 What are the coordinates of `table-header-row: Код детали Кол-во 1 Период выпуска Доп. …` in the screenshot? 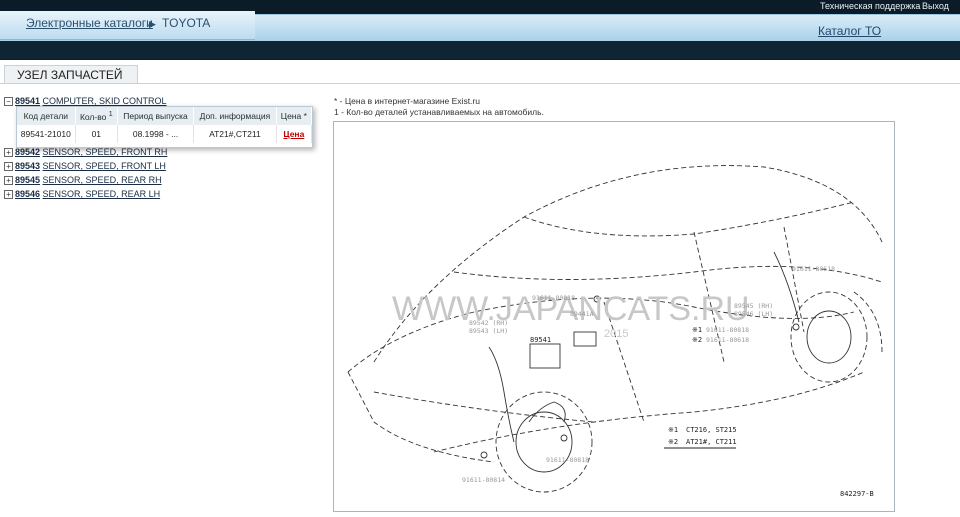 It's located at (165, 116).